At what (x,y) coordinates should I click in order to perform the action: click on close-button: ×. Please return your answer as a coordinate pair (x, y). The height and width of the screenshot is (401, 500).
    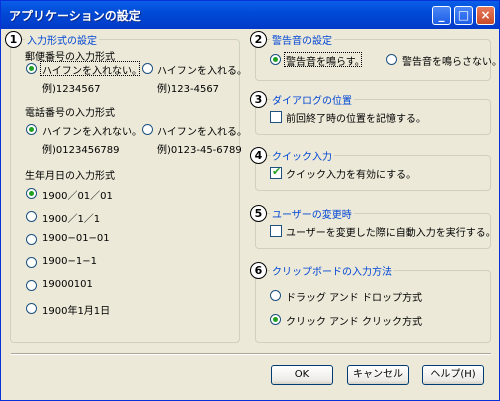
    Looking at the image, I should click on (485, 15).